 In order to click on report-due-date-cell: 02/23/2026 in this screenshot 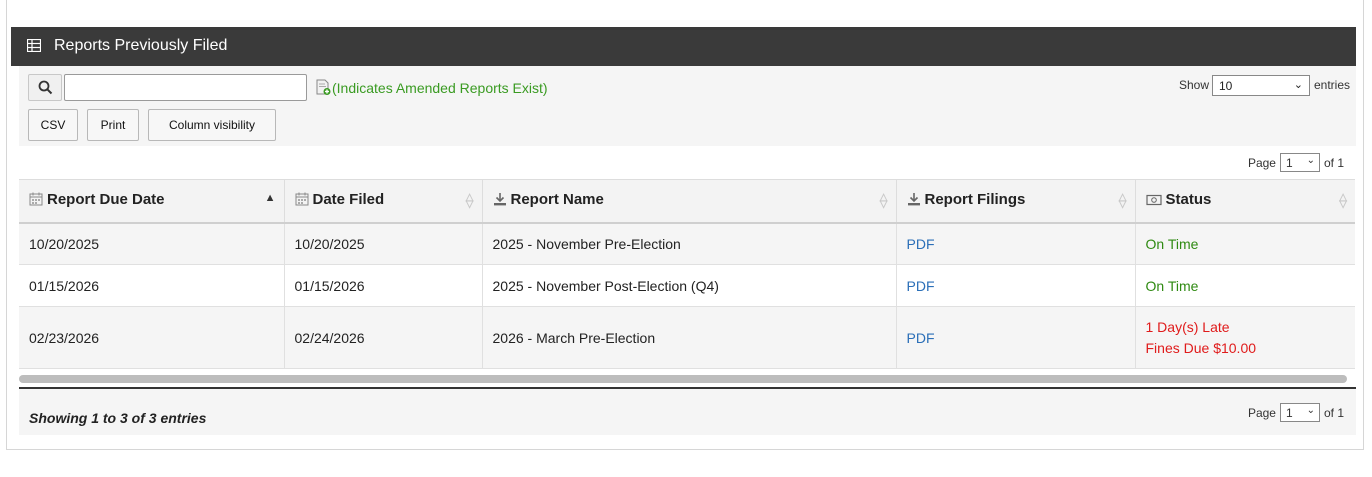, I will do `click(152, 337)`.